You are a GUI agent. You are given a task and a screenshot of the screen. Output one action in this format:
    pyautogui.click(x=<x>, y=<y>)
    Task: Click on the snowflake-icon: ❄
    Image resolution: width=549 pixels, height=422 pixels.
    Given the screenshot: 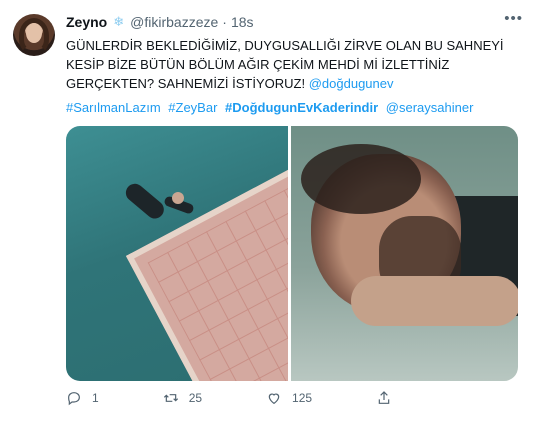 What is the action you would take?
    pyautogui.click(x=119, y=21)
    